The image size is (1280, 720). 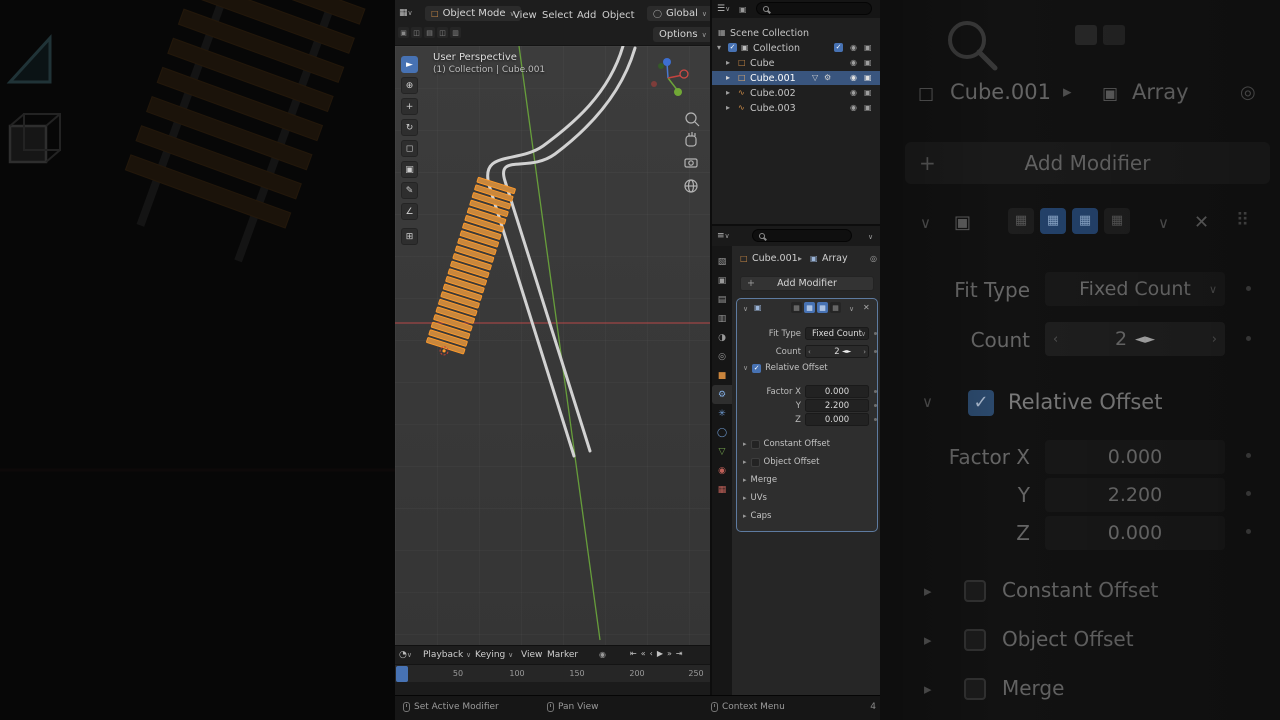 What do you see at coordinates (722, 261) in the screenshot?
I see `tab-tool: ▧` at bounding box center [722, 261].